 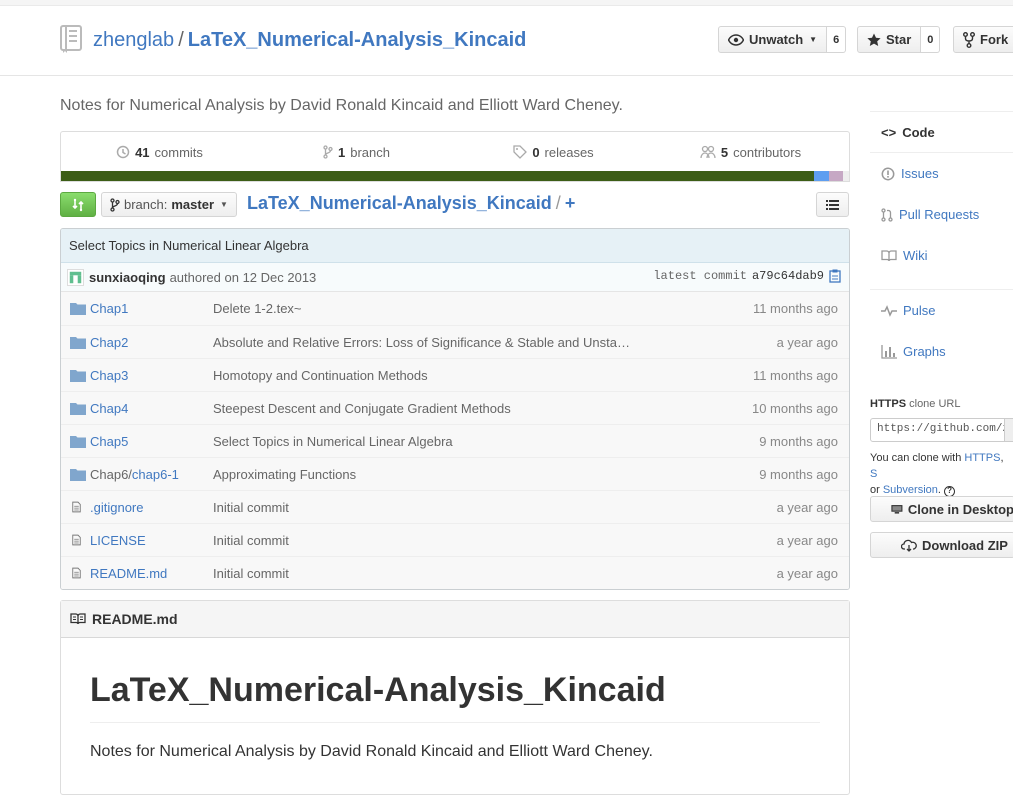 I want to click on releases-count: 0, so click(x=536, y=152).